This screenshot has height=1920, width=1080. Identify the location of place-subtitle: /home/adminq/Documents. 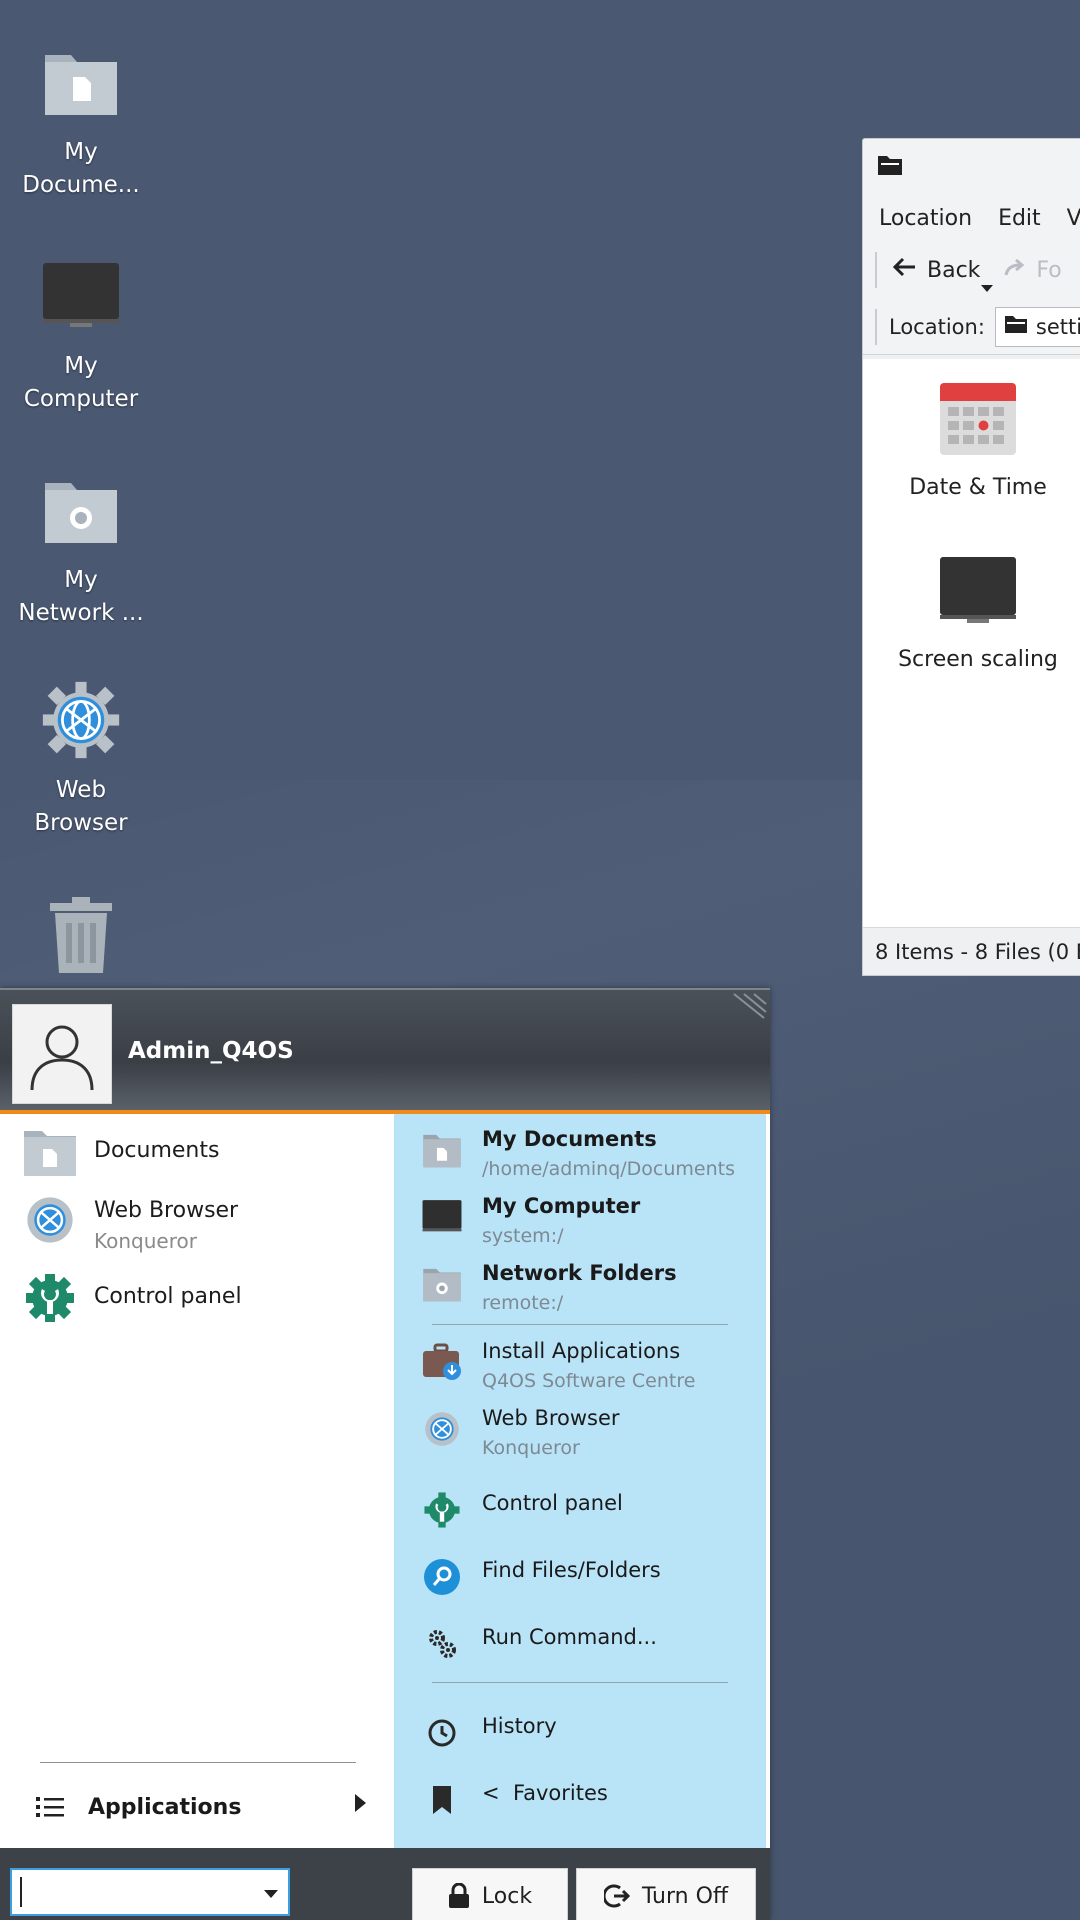
(608, 1169).